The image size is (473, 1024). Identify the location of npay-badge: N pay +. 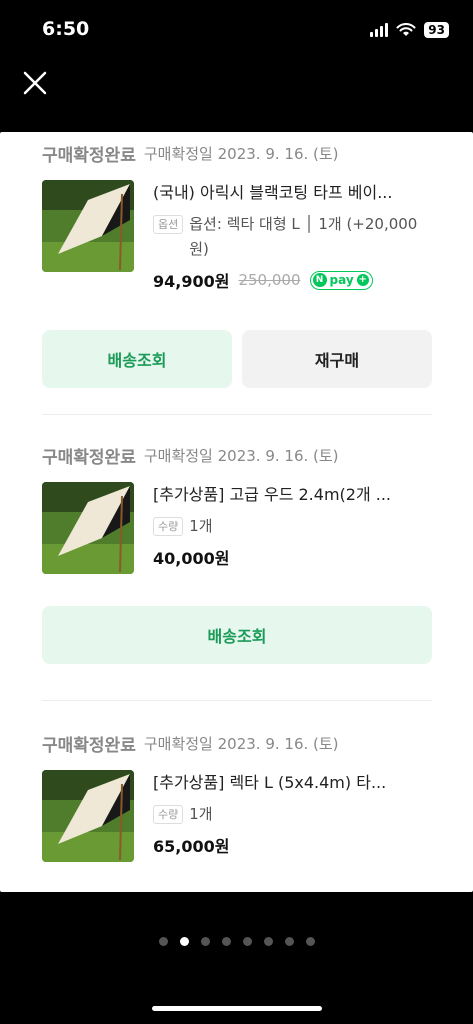
(341, 280).